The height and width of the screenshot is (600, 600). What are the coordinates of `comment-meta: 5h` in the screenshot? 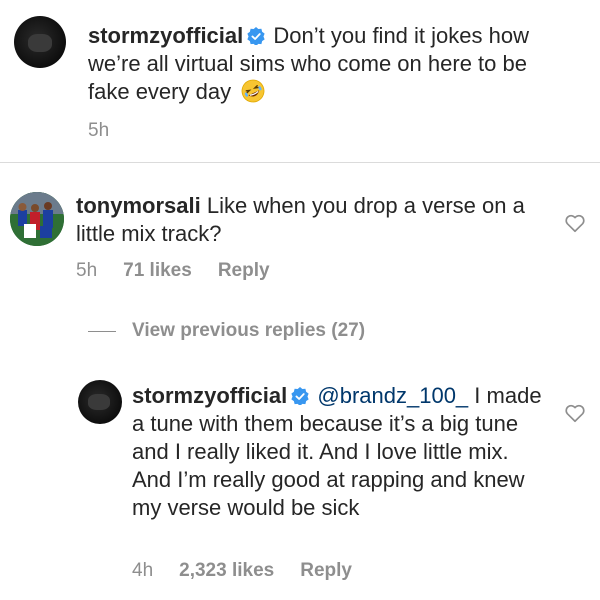 It's located at (98, 131).